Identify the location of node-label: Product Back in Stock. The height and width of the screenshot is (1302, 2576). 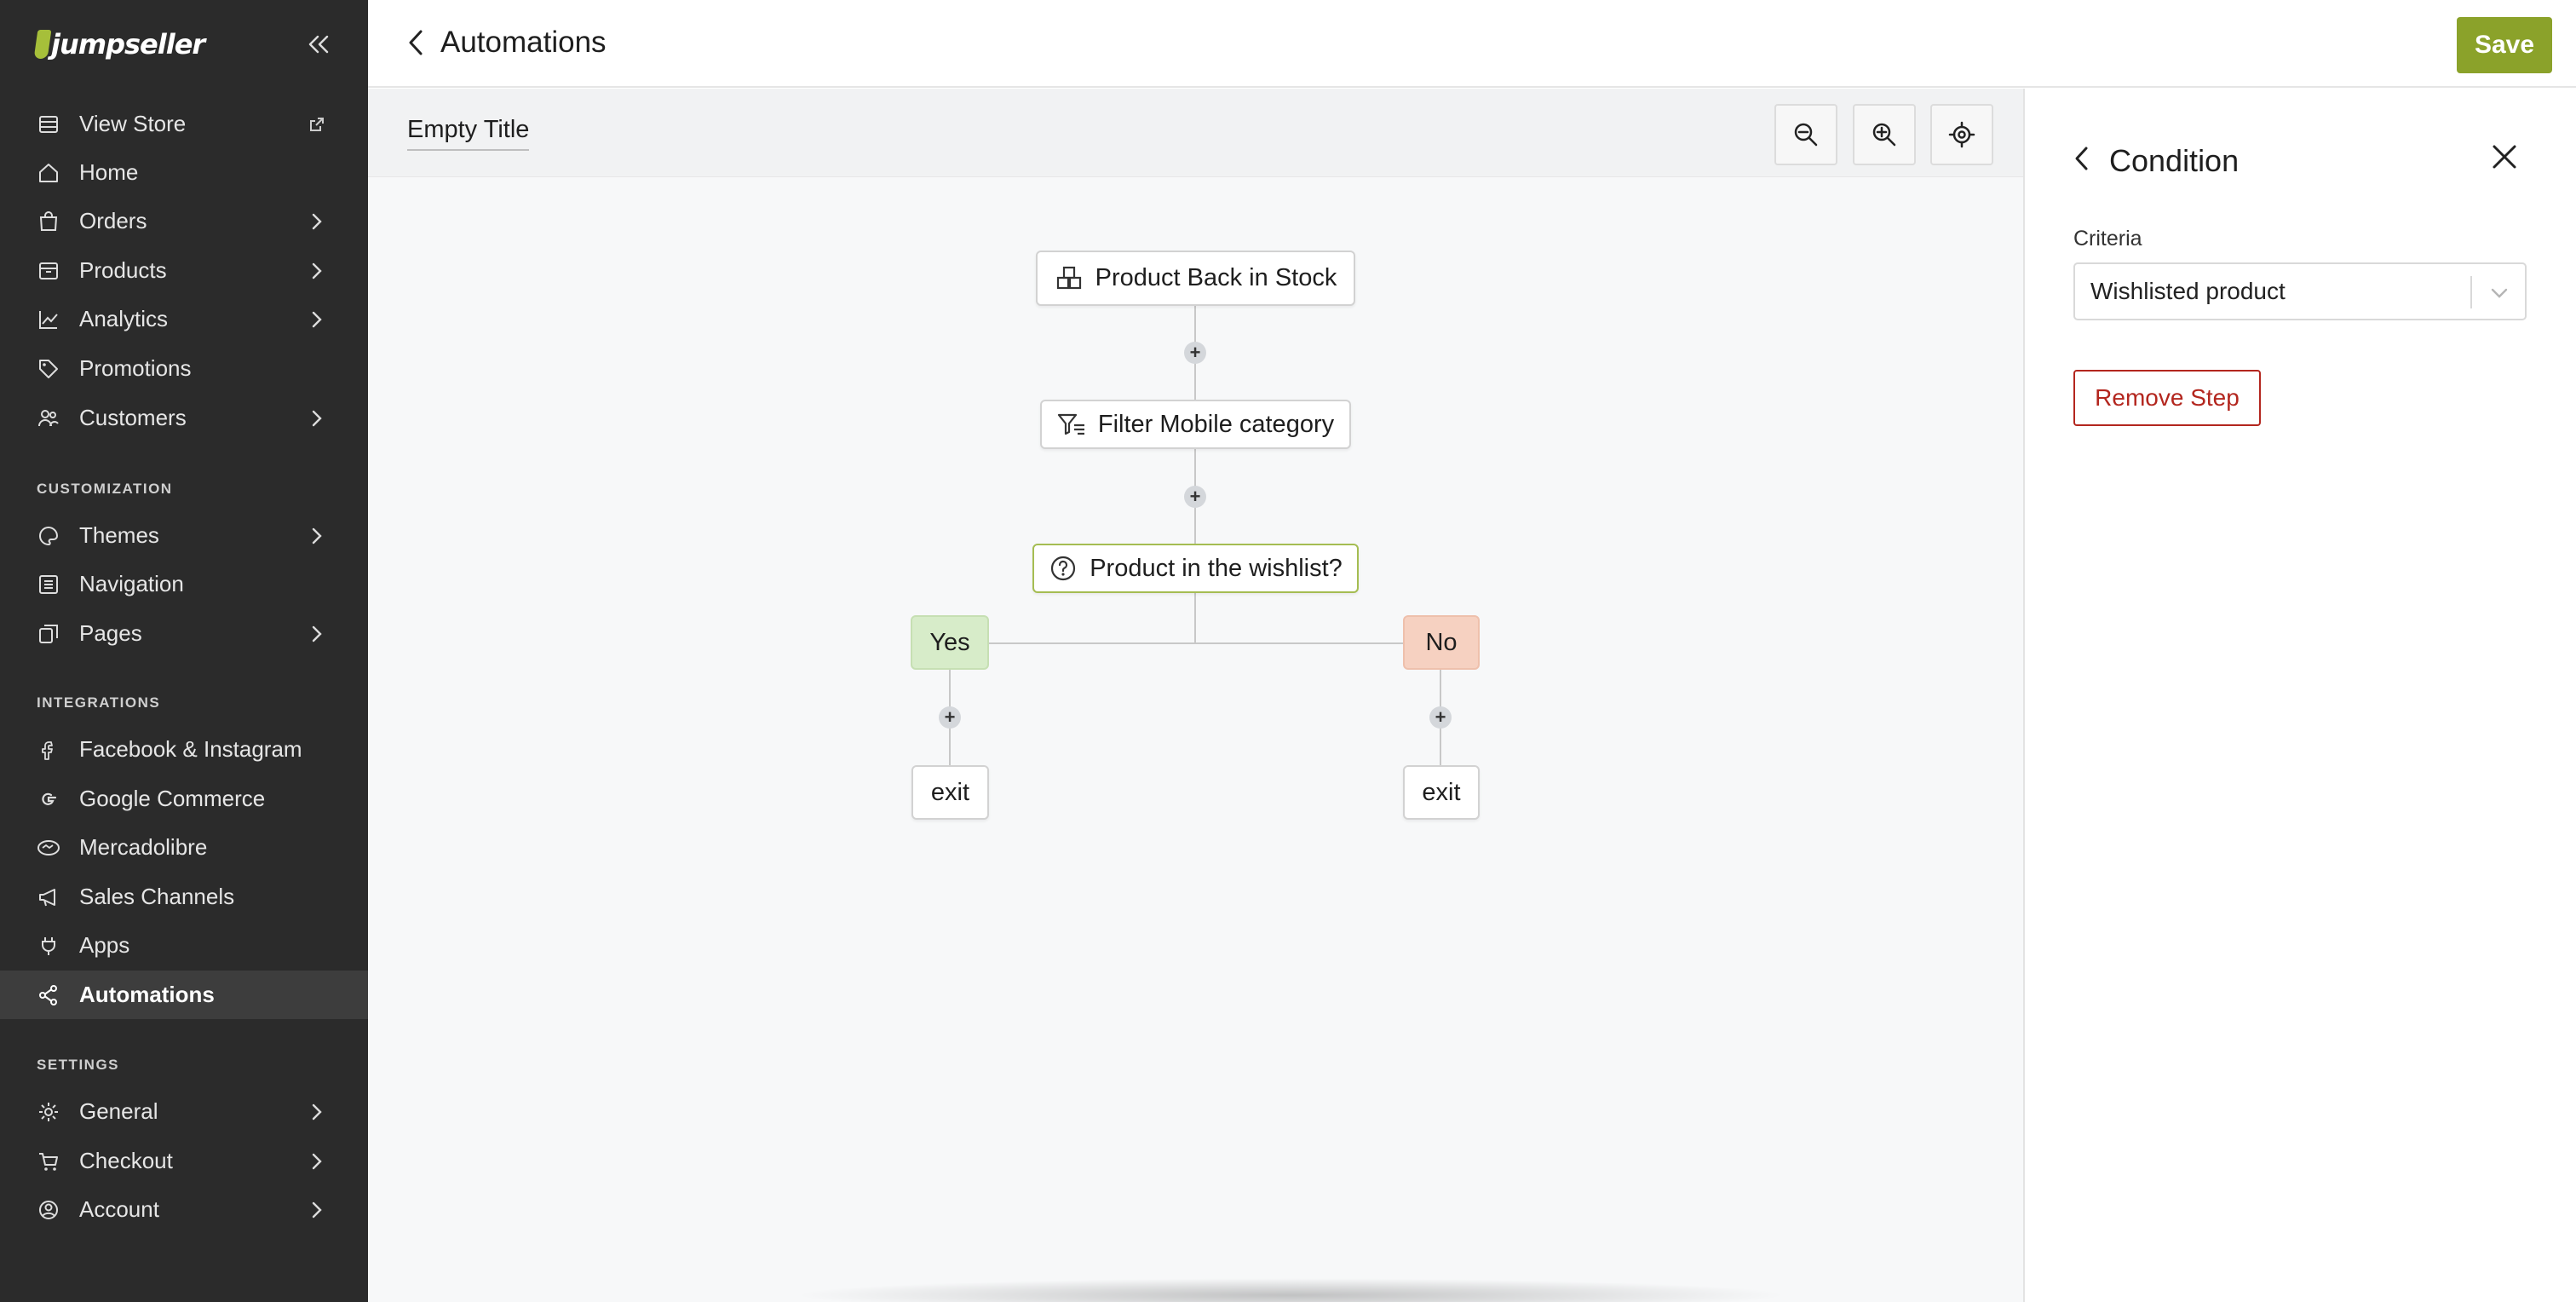
(1216, 277).